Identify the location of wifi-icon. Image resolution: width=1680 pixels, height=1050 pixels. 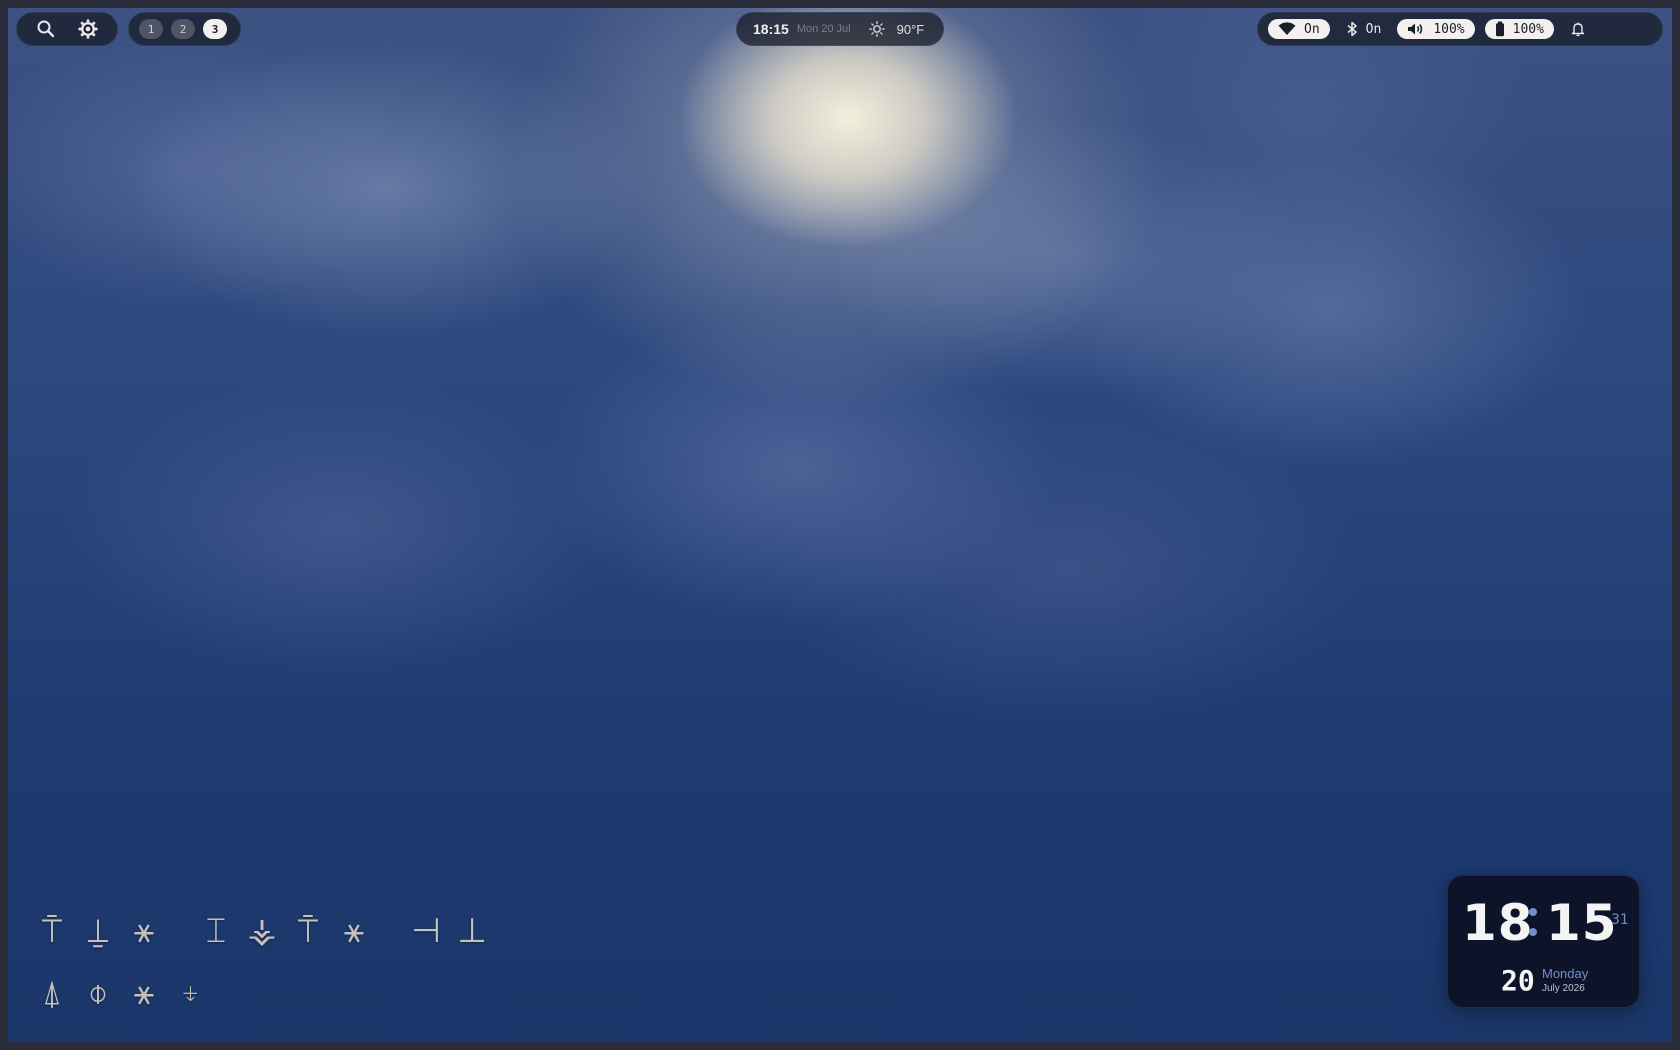
(1287, 29).